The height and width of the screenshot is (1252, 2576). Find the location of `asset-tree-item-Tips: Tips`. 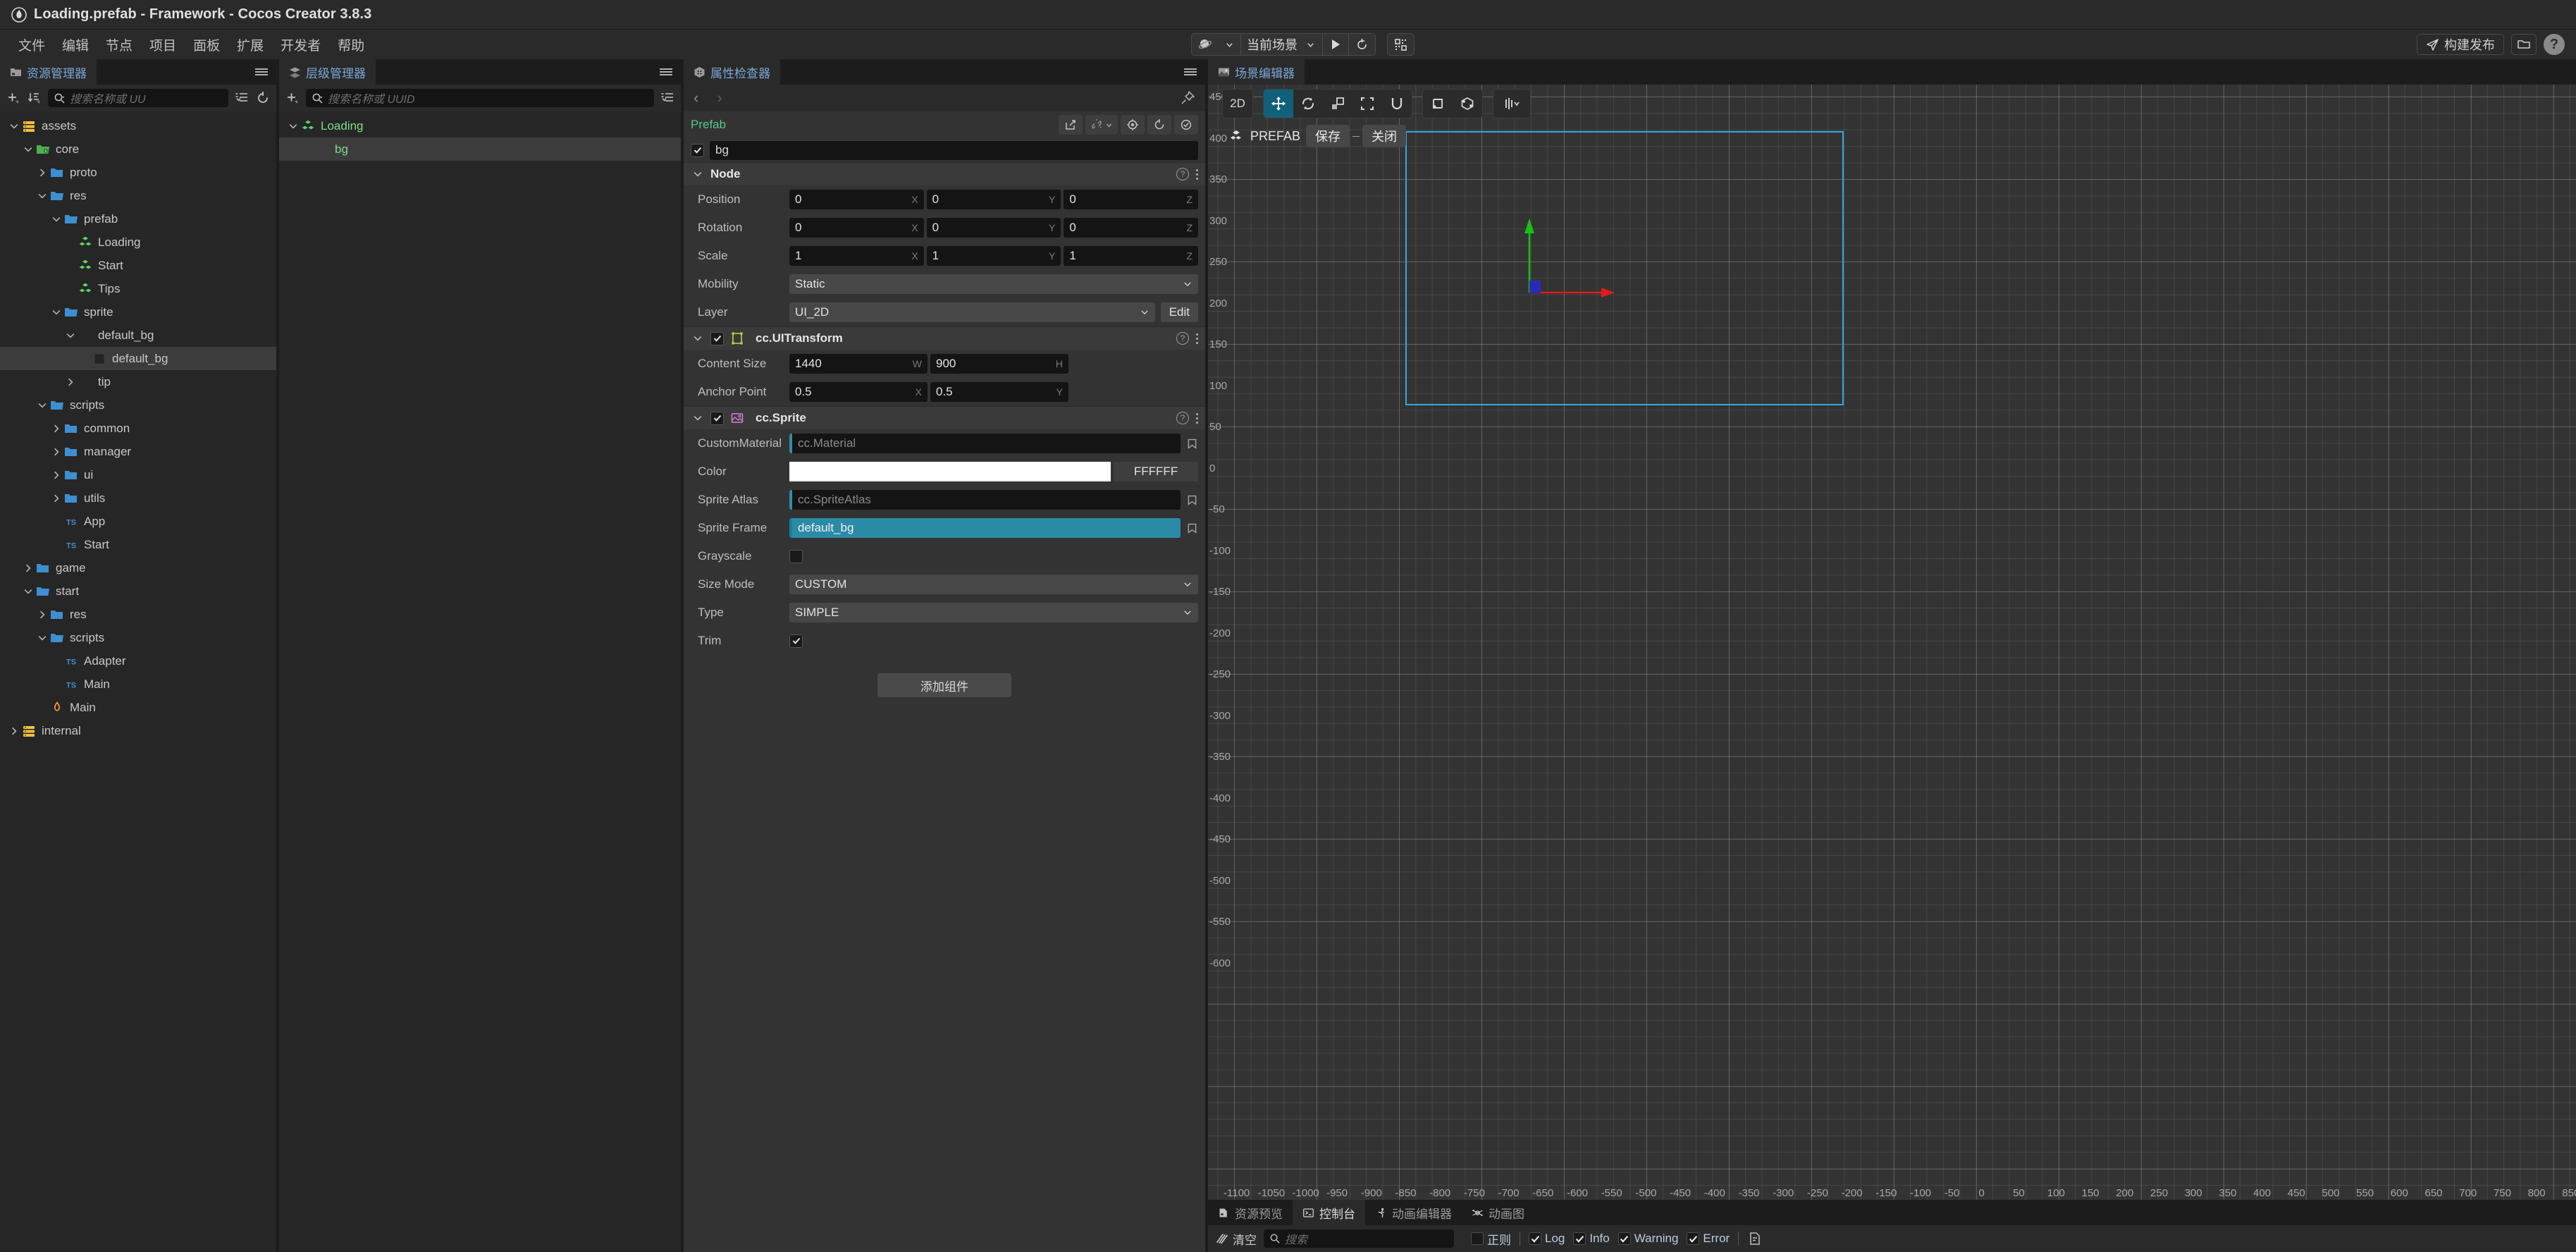

asset-tree-item-Tips: Tips is located at coordinates (138, 288).